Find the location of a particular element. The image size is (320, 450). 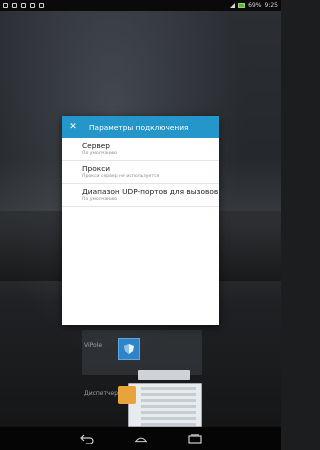

battery-icon is located at coordinates (242, 5).